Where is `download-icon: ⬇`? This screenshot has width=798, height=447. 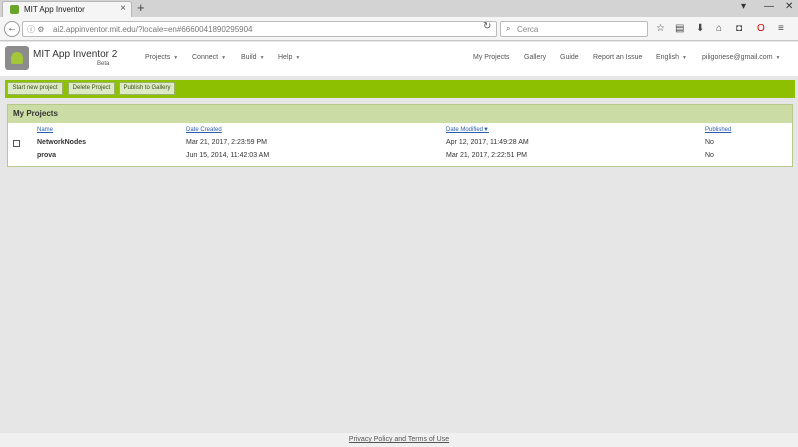
download-icon: ⬇ is located at coordinates (700, 29).